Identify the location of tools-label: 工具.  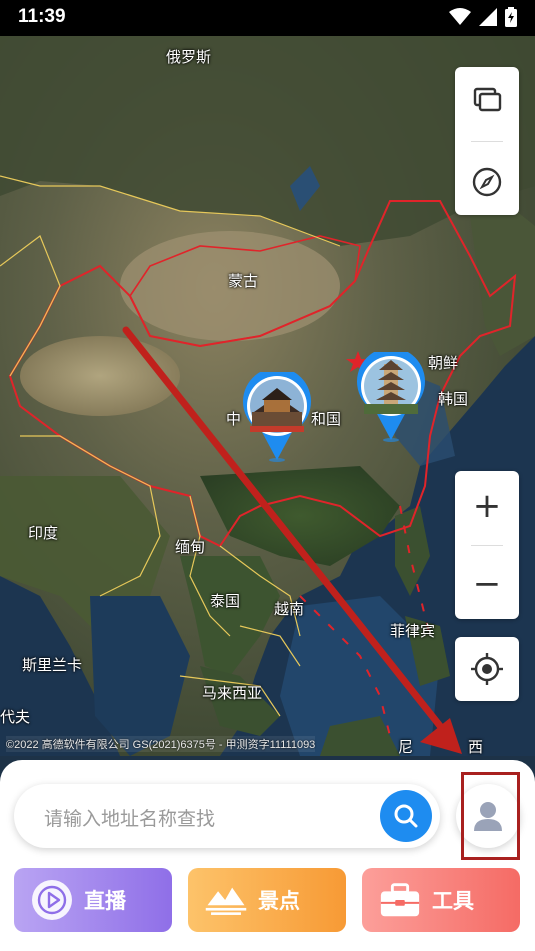
(453, 901).